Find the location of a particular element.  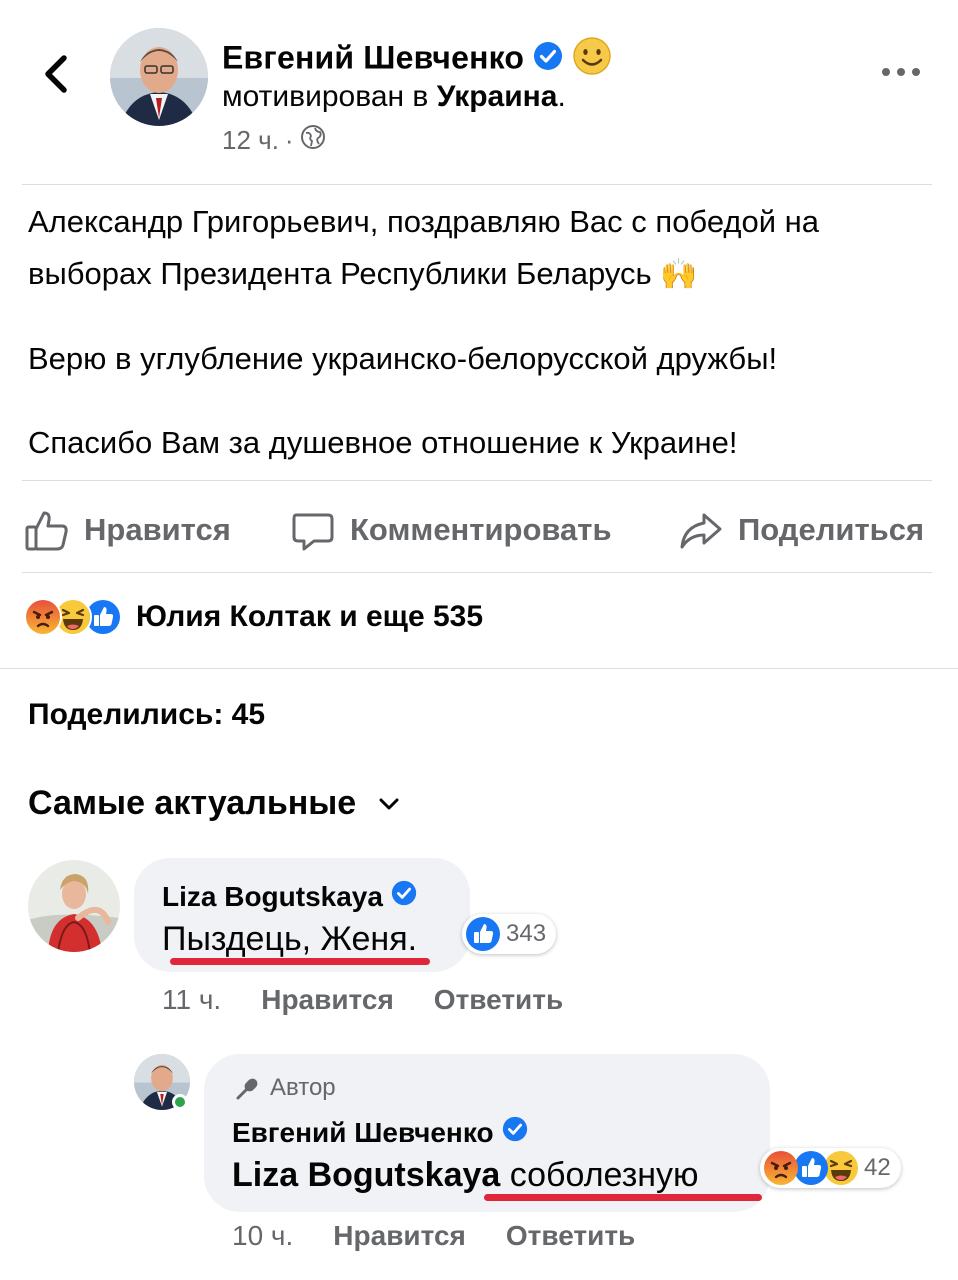

status-prefix: мотивирован в is located at coordinates (329, 96).